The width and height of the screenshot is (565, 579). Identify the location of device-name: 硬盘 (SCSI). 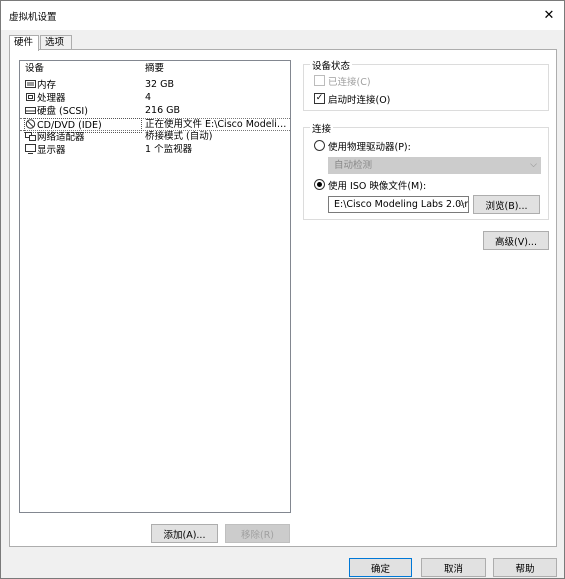
(62, 111).